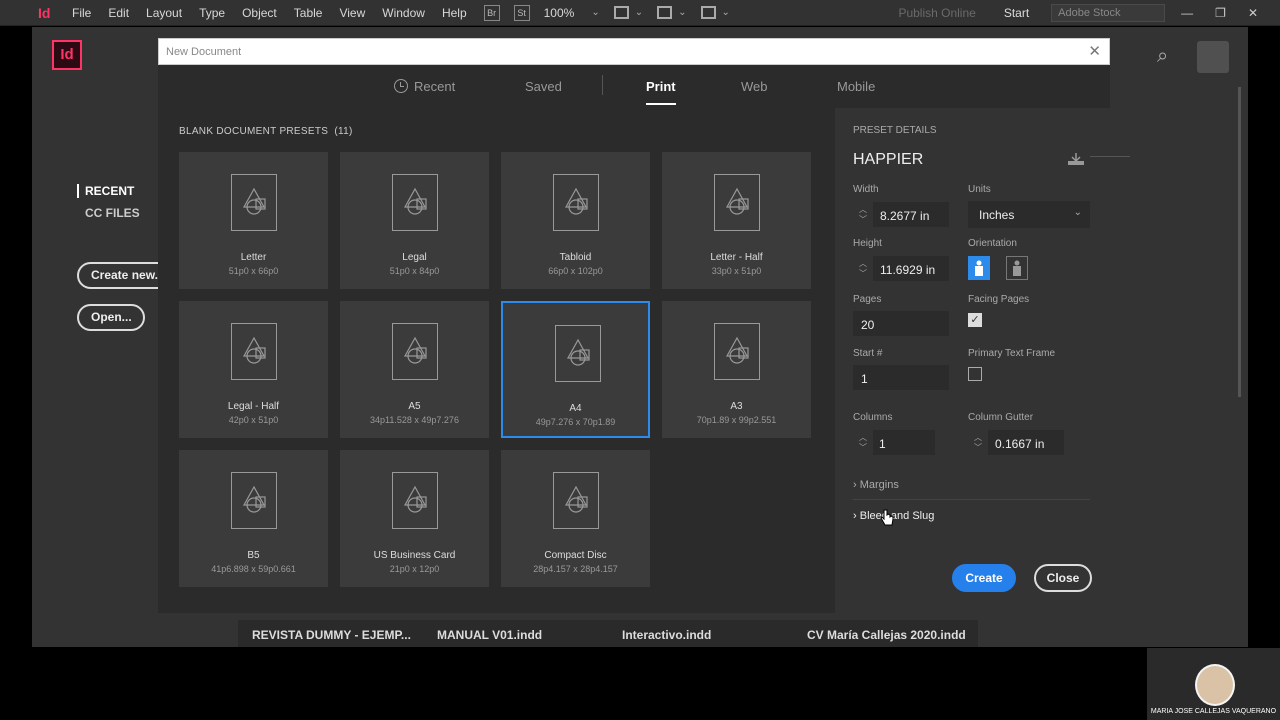 This screenshot has height=720, width=1280. Describe the element at coordinates (621, 12) in the screenshot. I see `view-options-icon` at that location.